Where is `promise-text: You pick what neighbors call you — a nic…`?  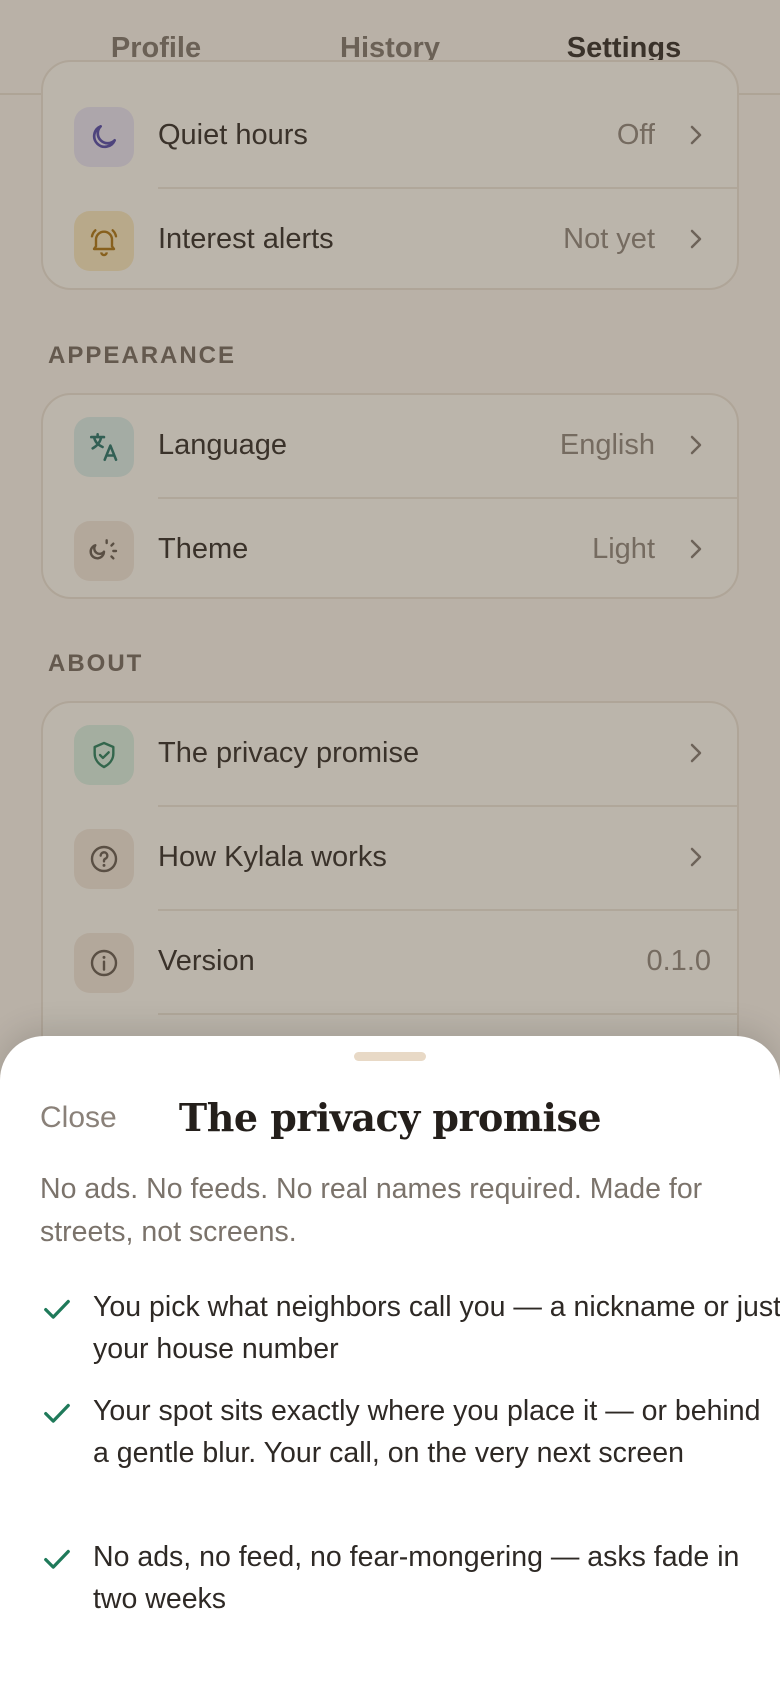 promise-text: You pick what neighbors call you — a nic… is located at coordinates (436, 1328).